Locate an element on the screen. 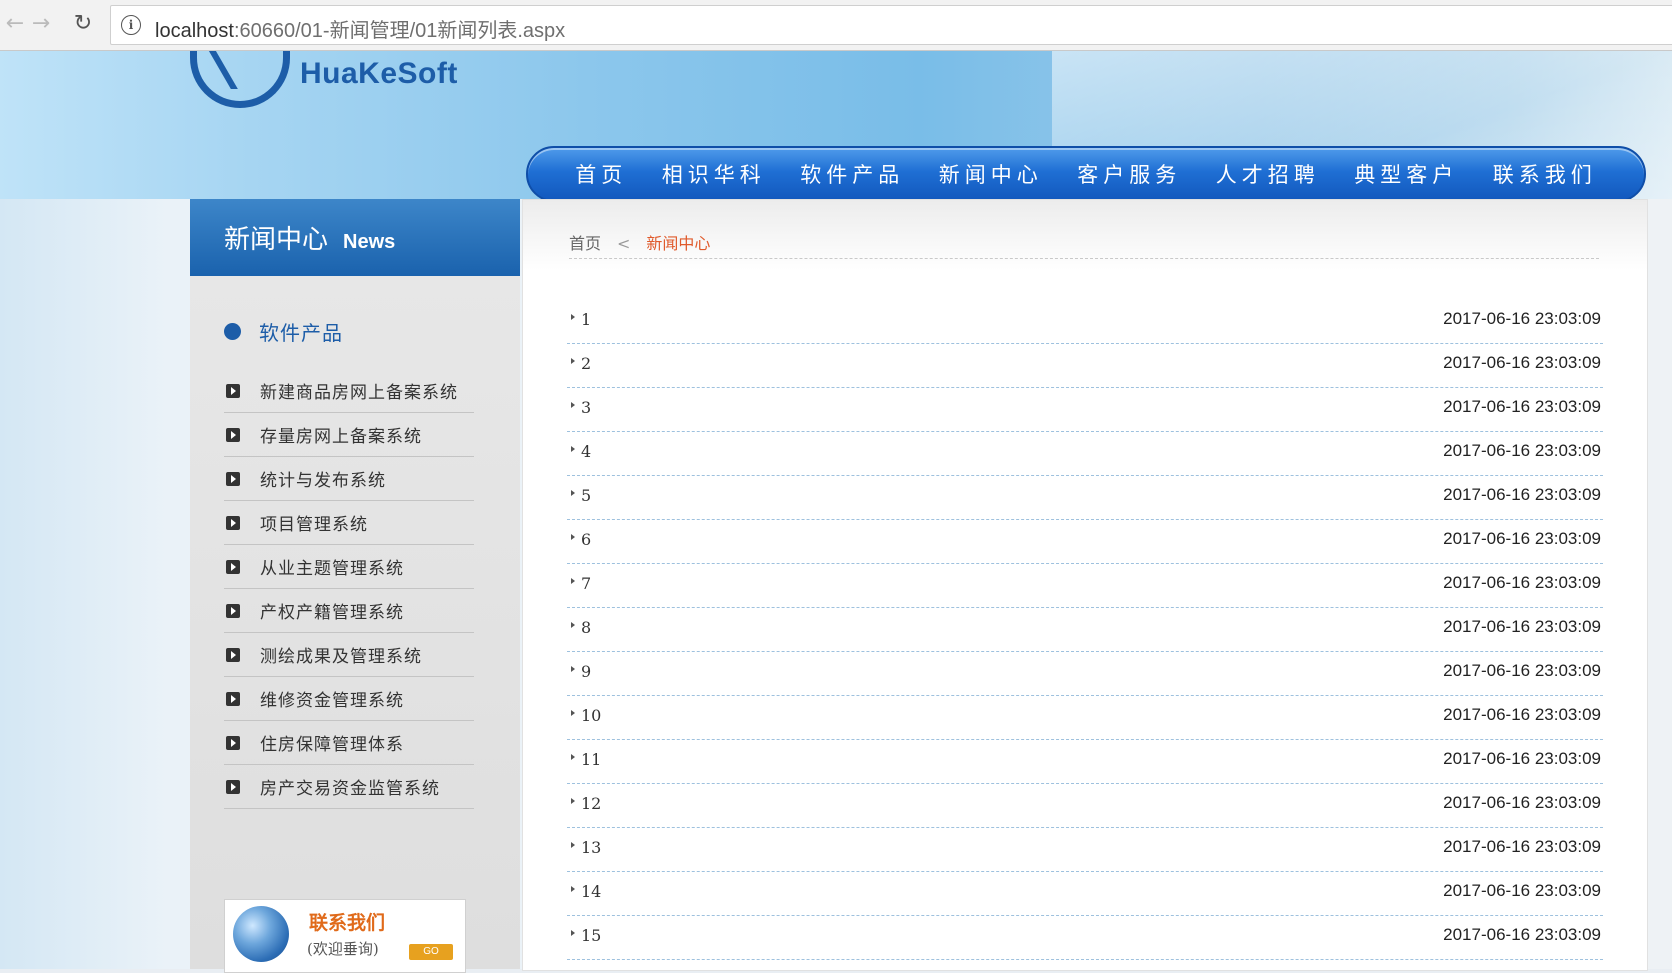 This screenshot has width=1672, height=973. news-title: 10 is located at coordinates (591, 715).